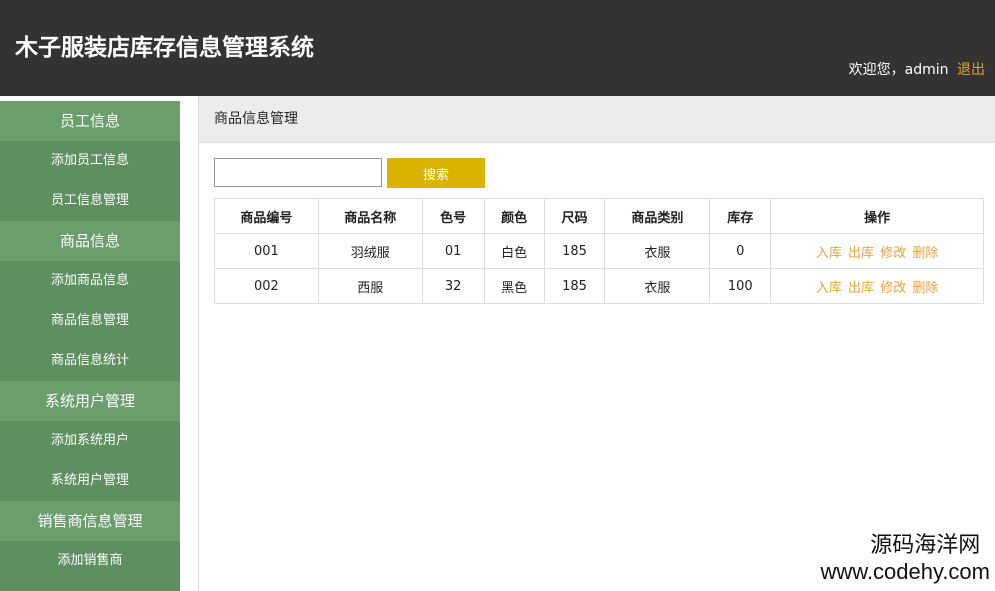 The height and width of the screenshot is (591, 995). Describe the element at coordinates (189, 343) in the screenshot. I see `sidebar-divider` at that location.